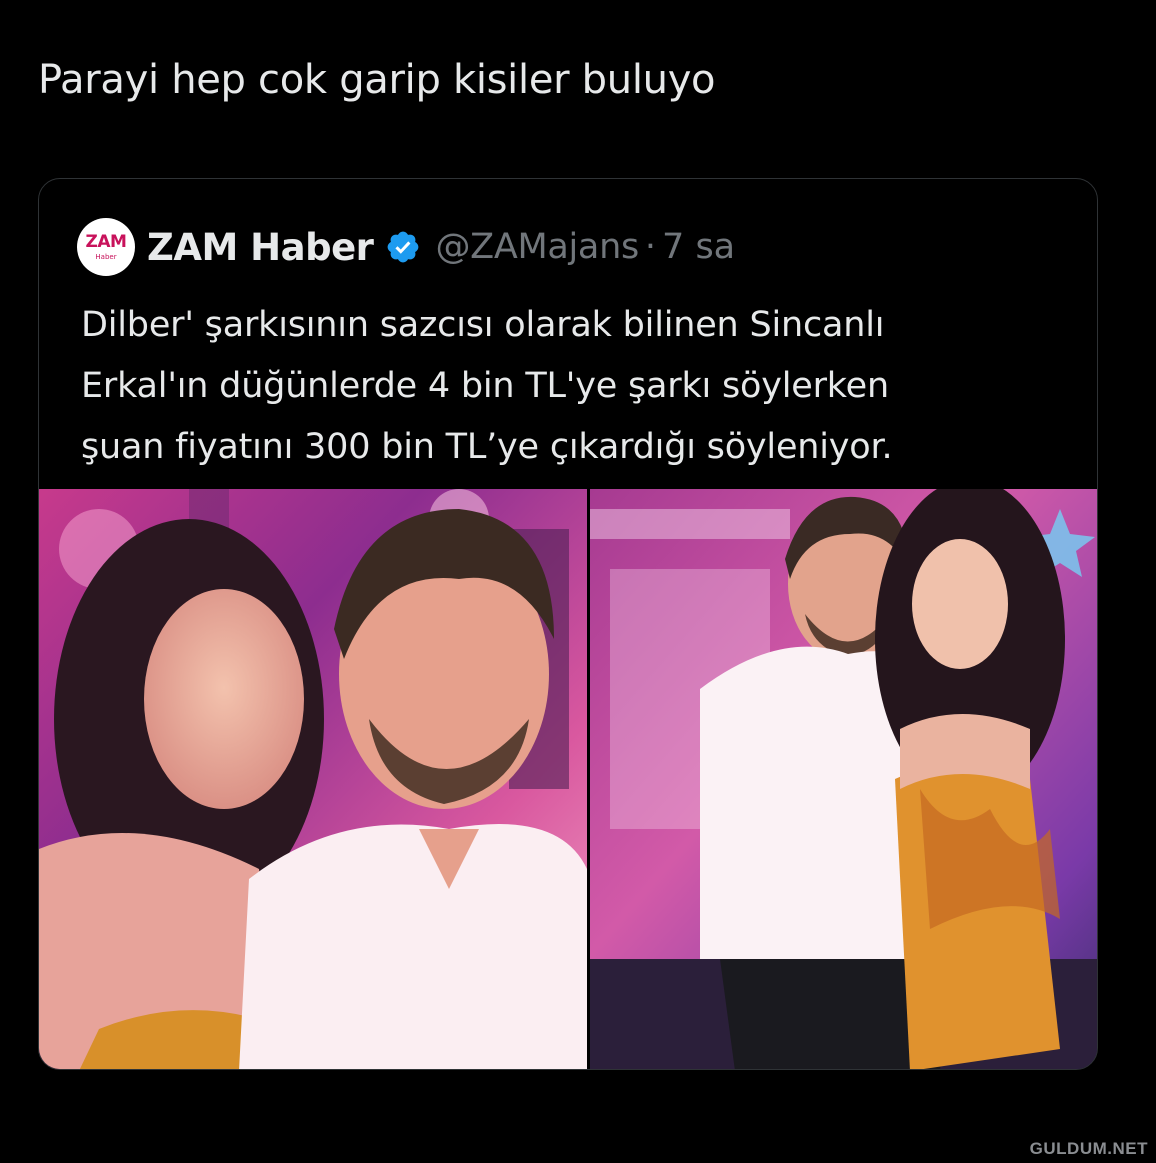 The image size is (1156, 1163). I want to click on quoted-tweet-header: ZAM Haber ZAM Haber @ZAMajans · 7 sa, so click(406, 247).